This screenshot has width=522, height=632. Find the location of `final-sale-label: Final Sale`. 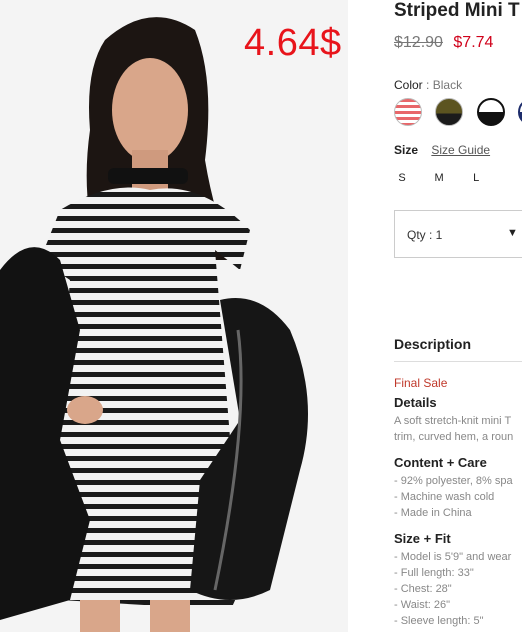

final-sale-label: Final Sale is located at coordinates (421, 383).